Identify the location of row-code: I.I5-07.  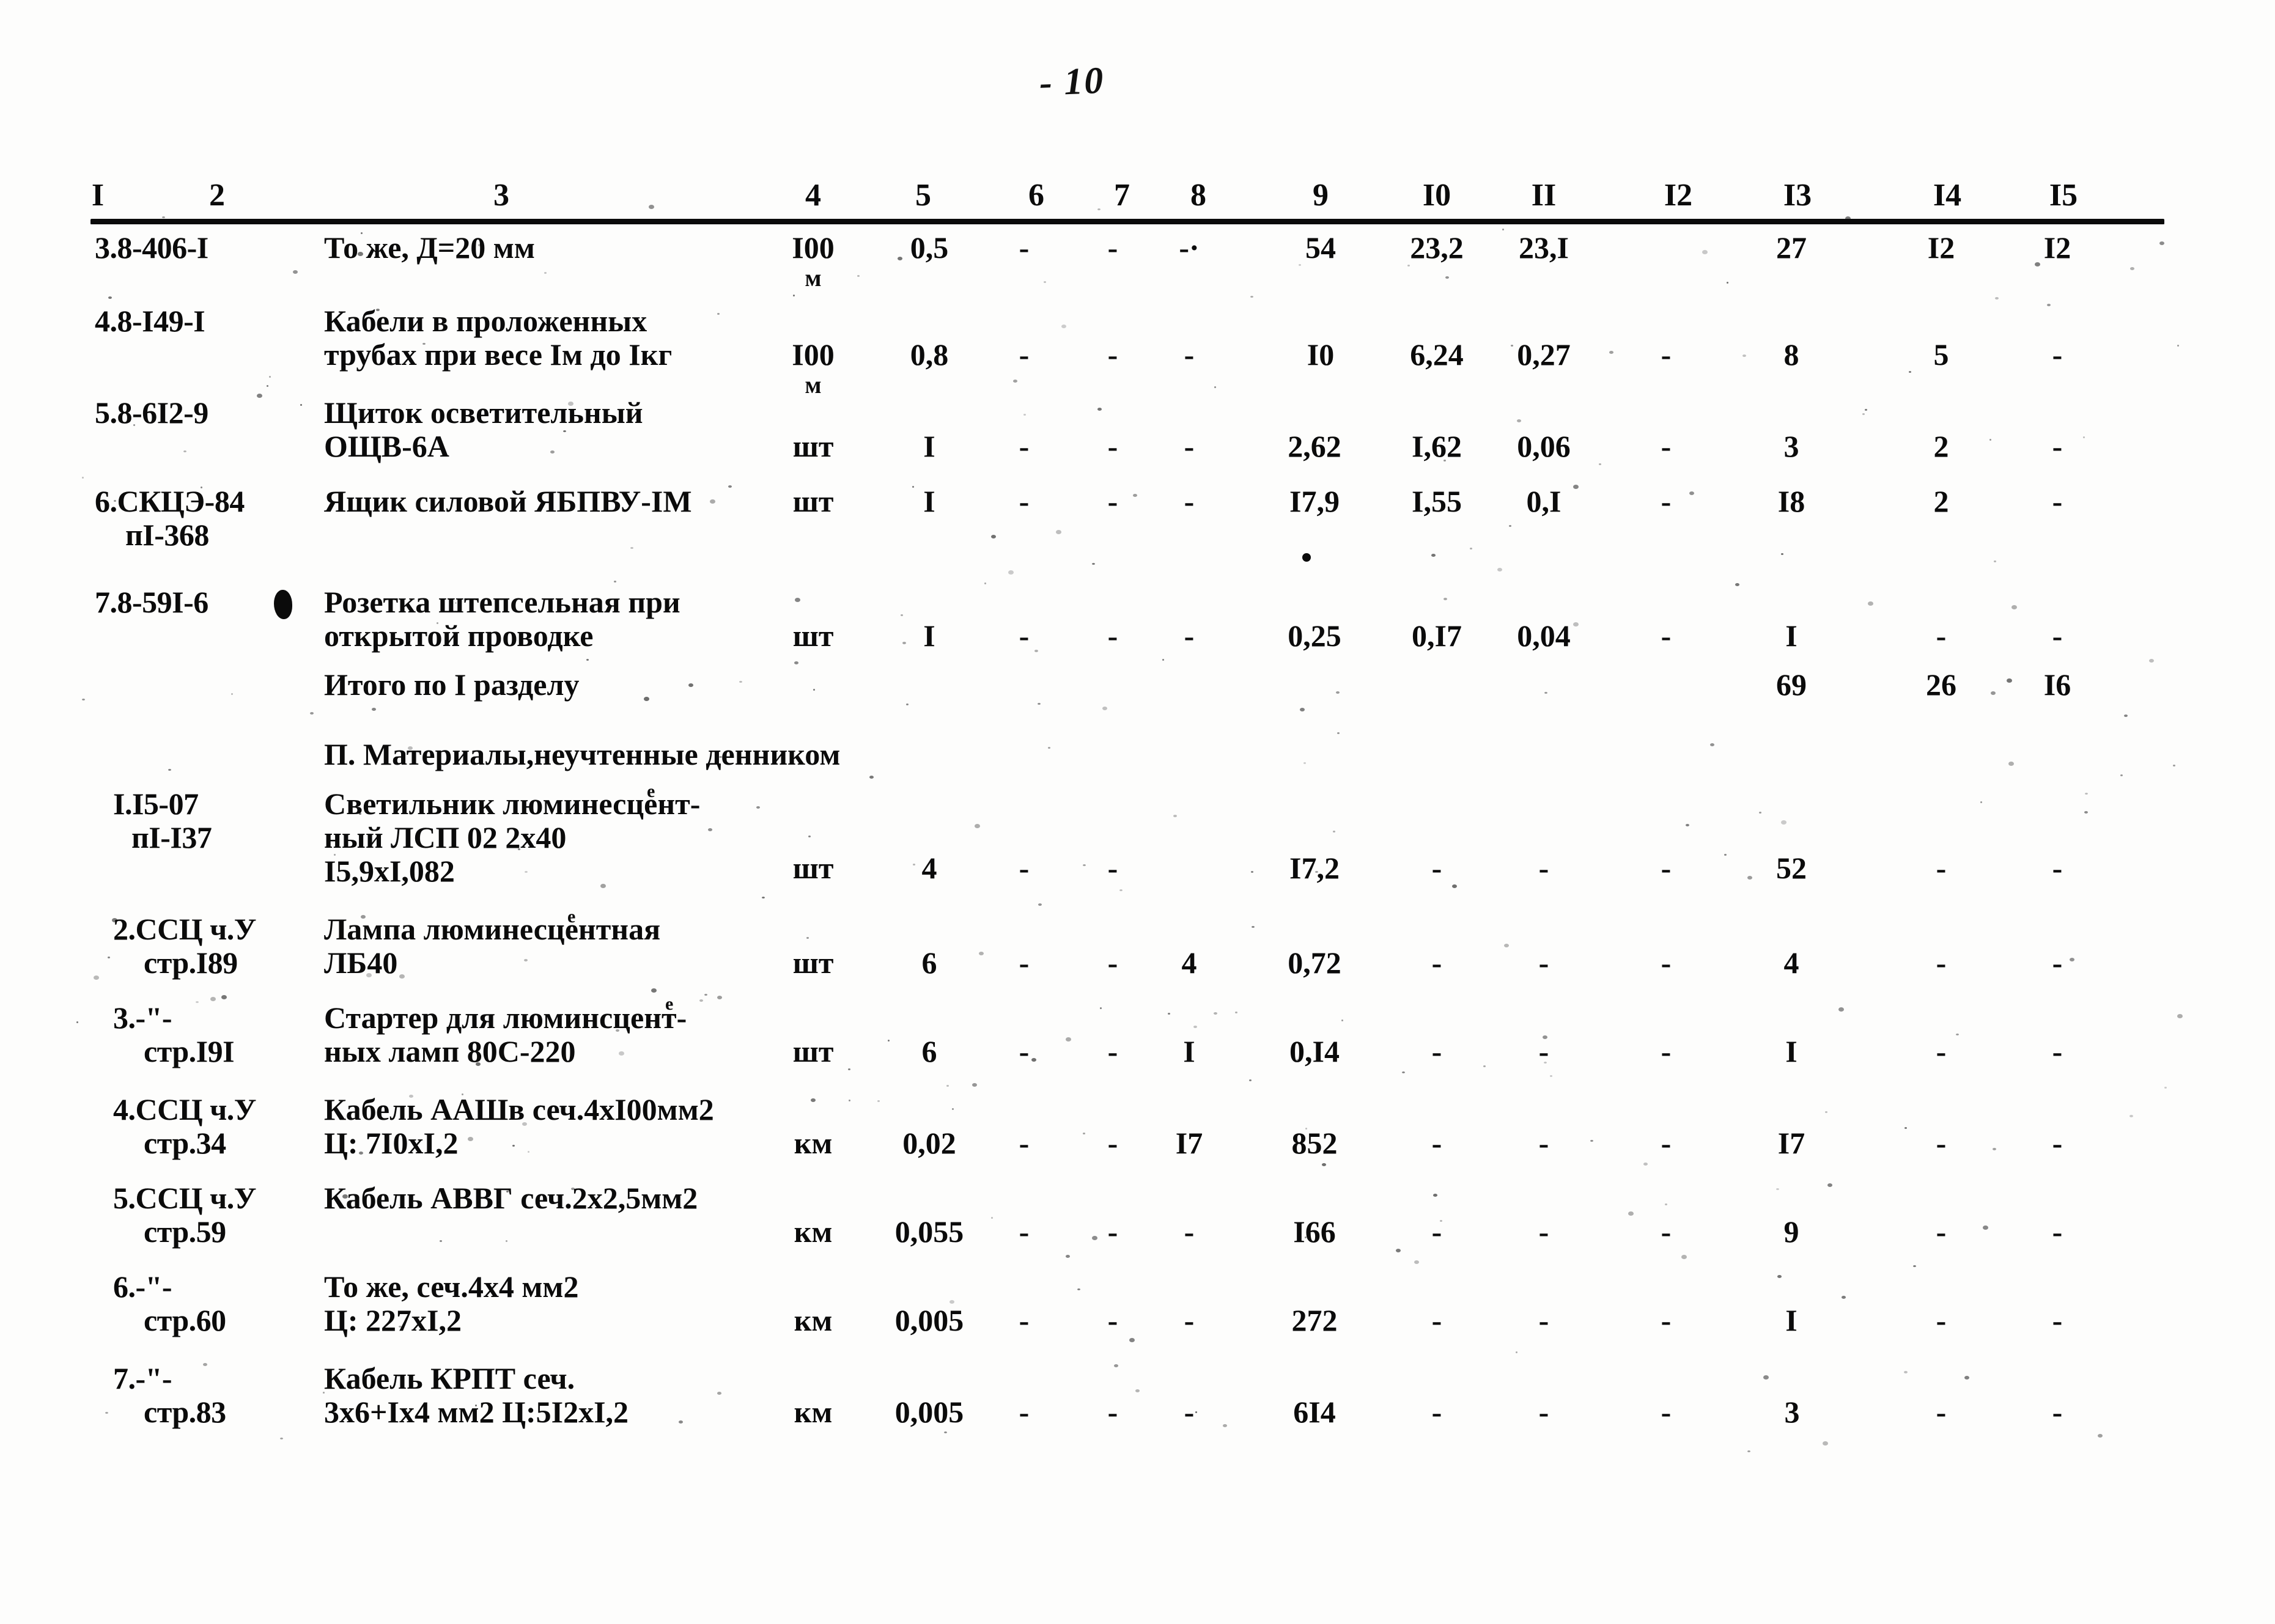
(156, 804).